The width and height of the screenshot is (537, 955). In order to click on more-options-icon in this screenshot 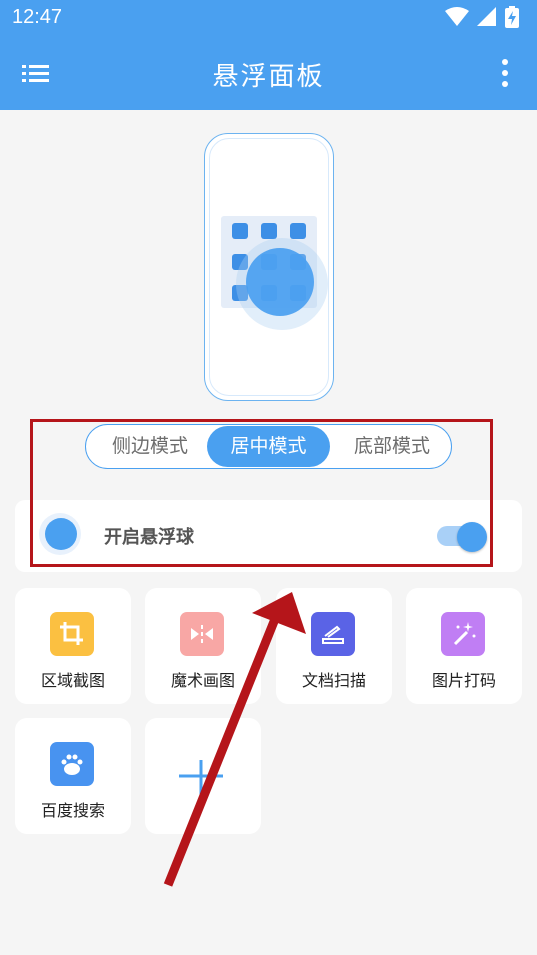, I will do `click(505, 73)`.